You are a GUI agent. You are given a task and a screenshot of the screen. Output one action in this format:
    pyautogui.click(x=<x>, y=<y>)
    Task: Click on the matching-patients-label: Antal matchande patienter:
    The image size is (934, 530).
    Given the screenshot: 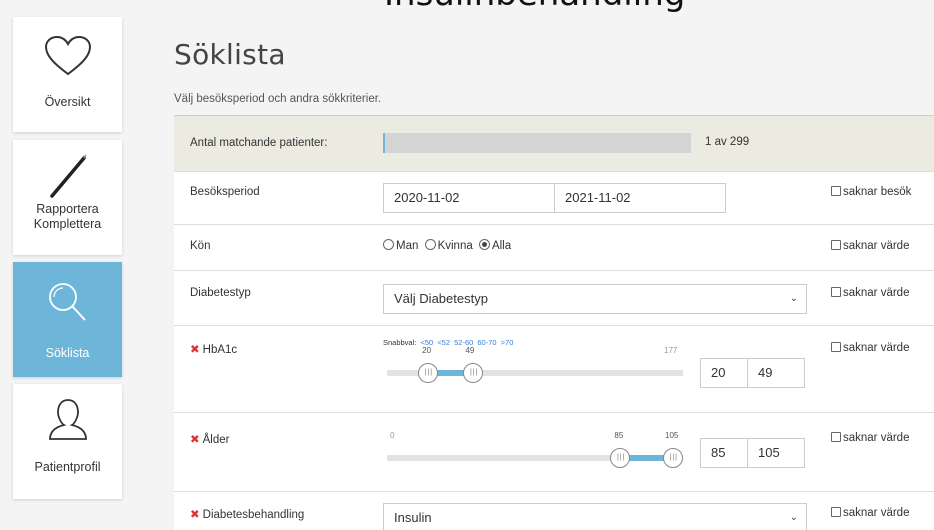 What is the action you would take?
    pyautogui.click(x=259, y=143)
    